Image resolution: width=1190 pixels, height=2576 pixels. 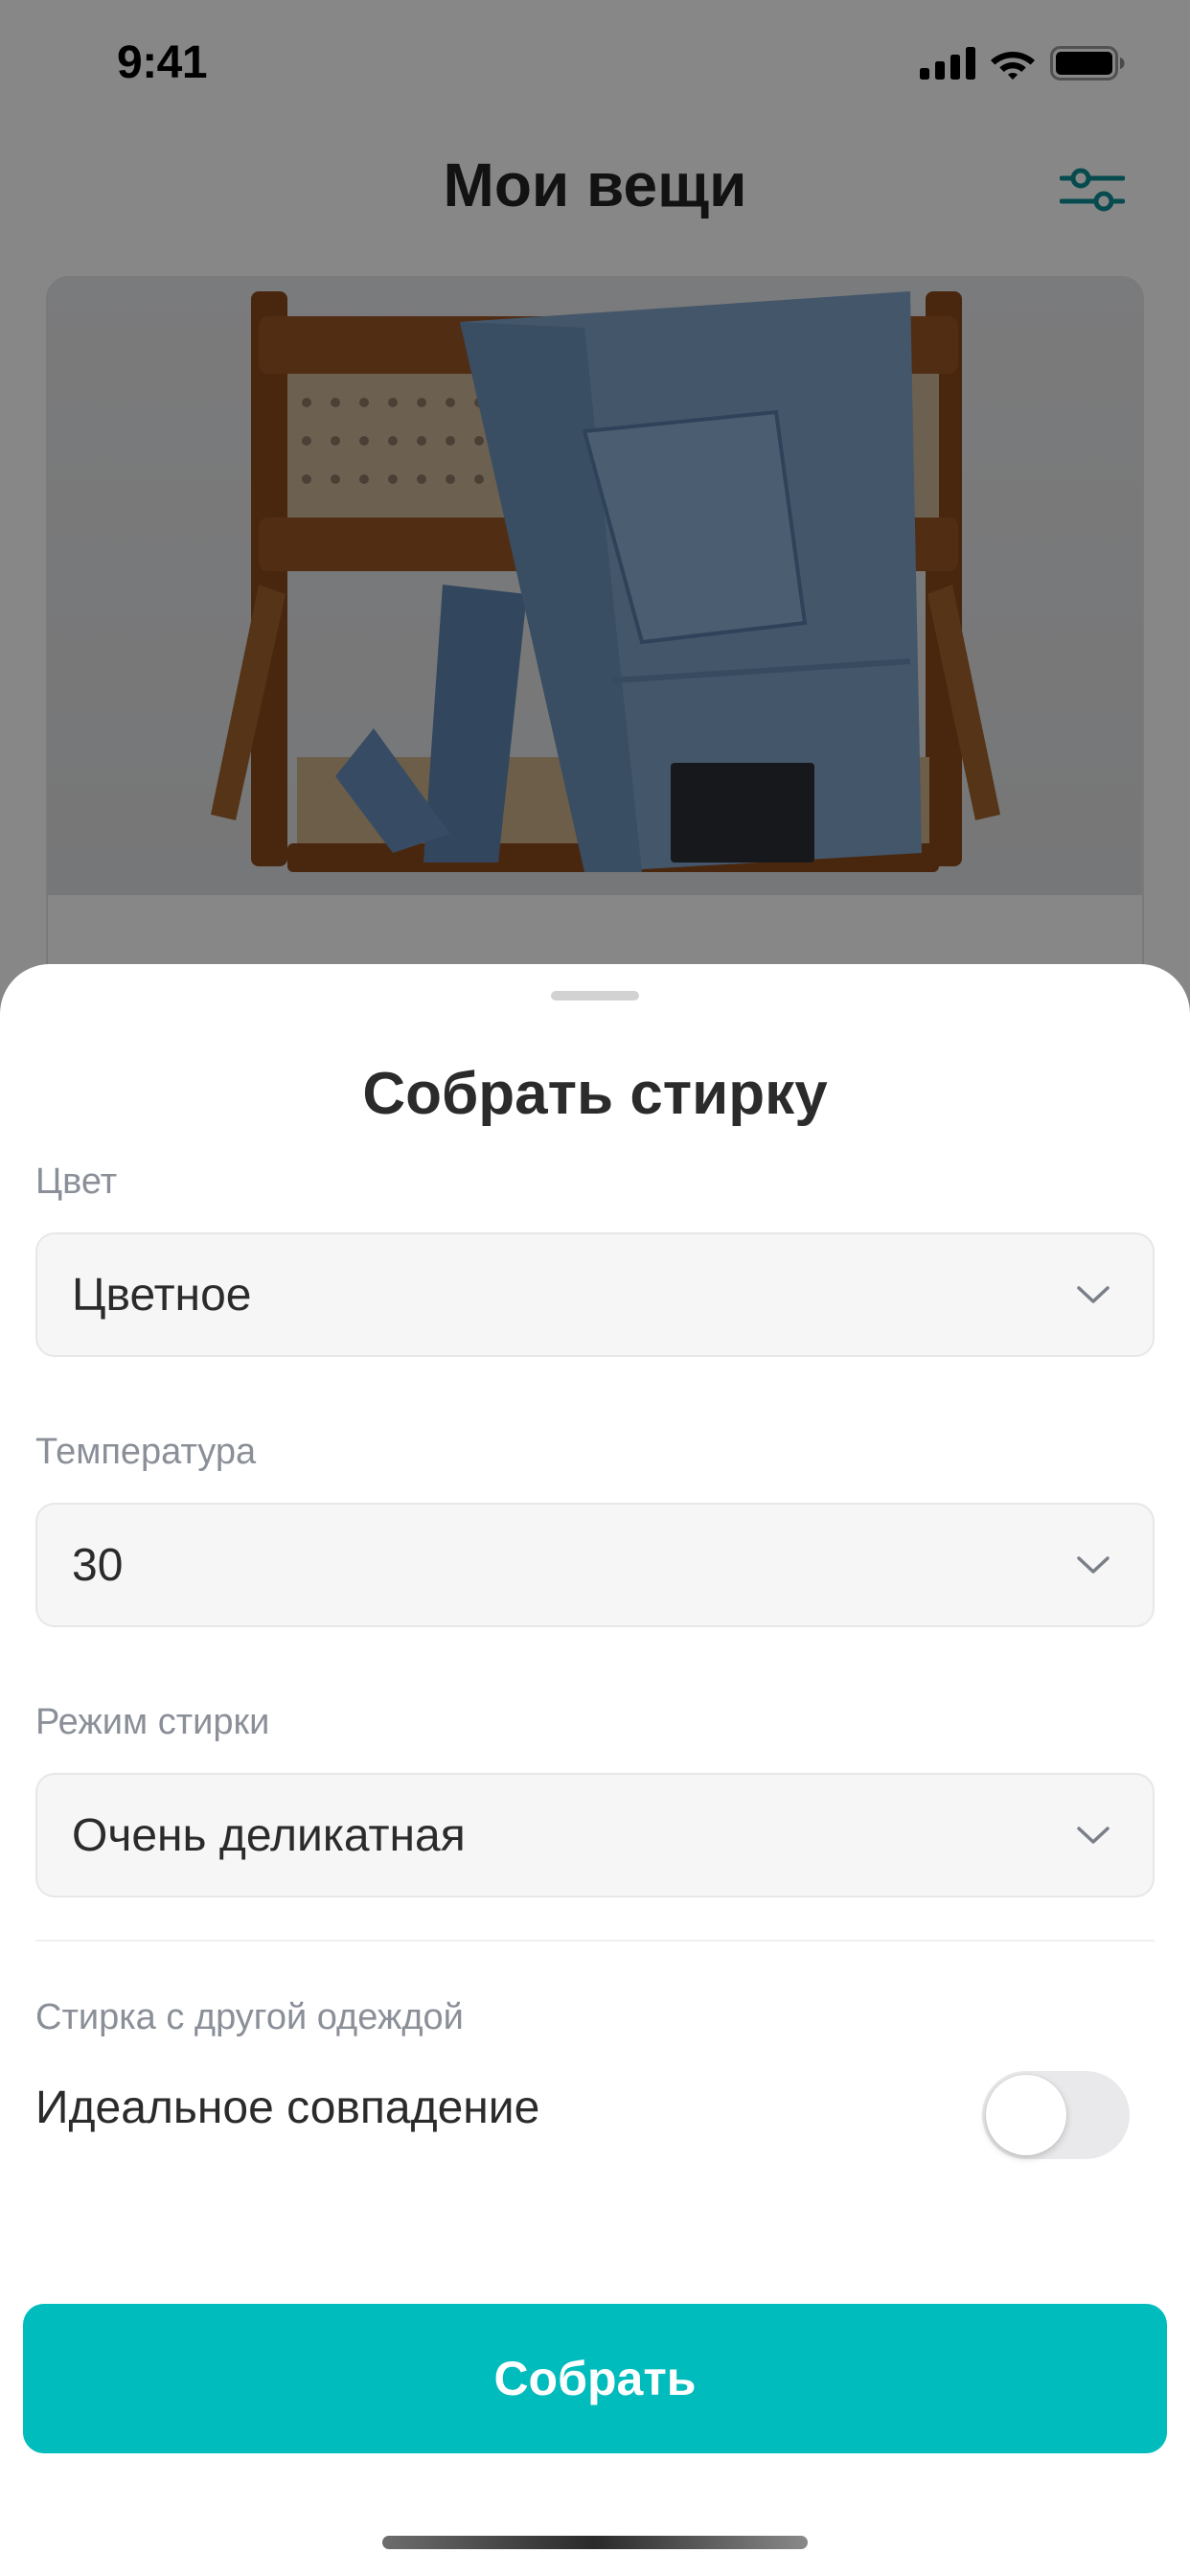 I want to click on collect-button: Собрать, so click(x=595, y=2378).